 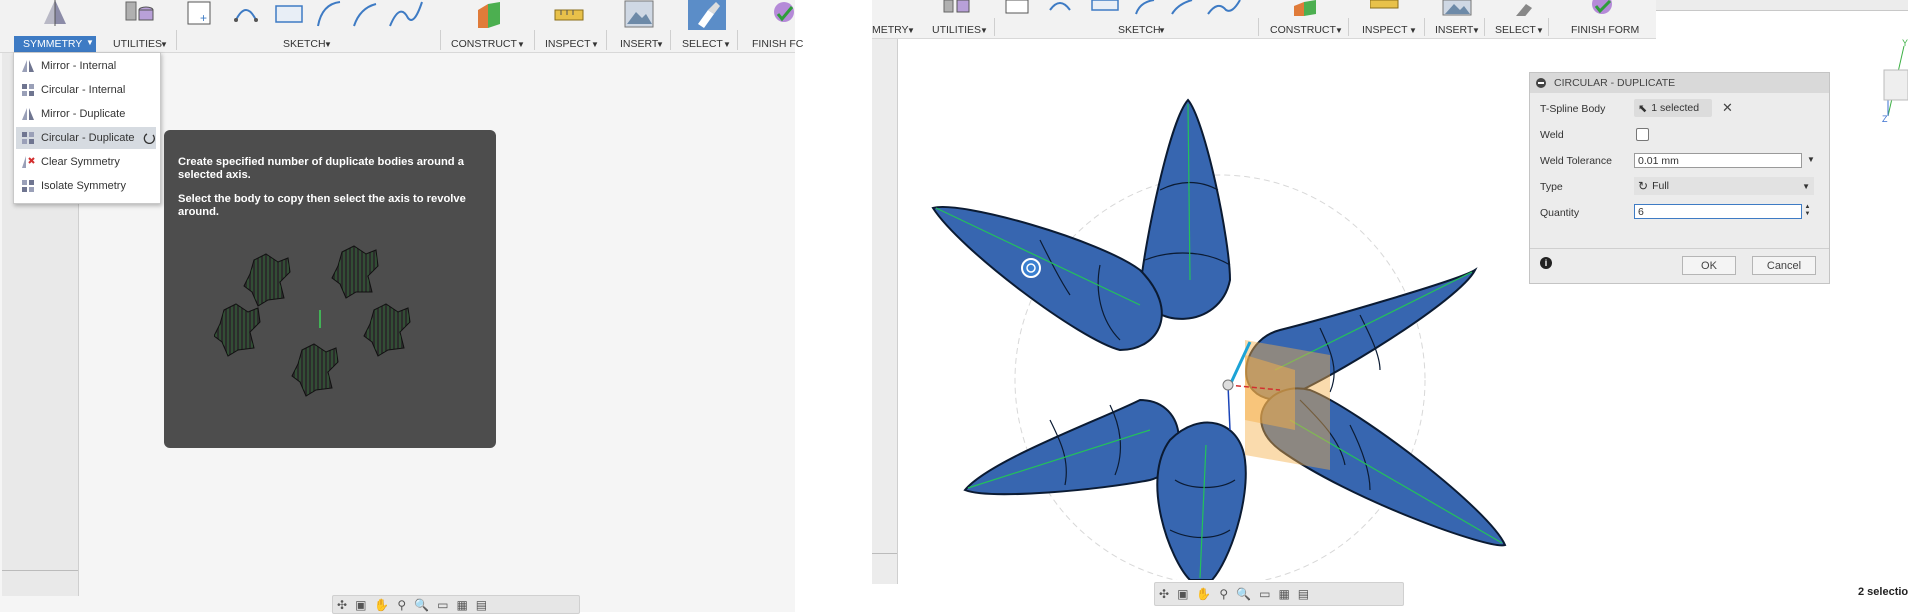 I want to click on symmetry-icon, so click(x=55, y=13).